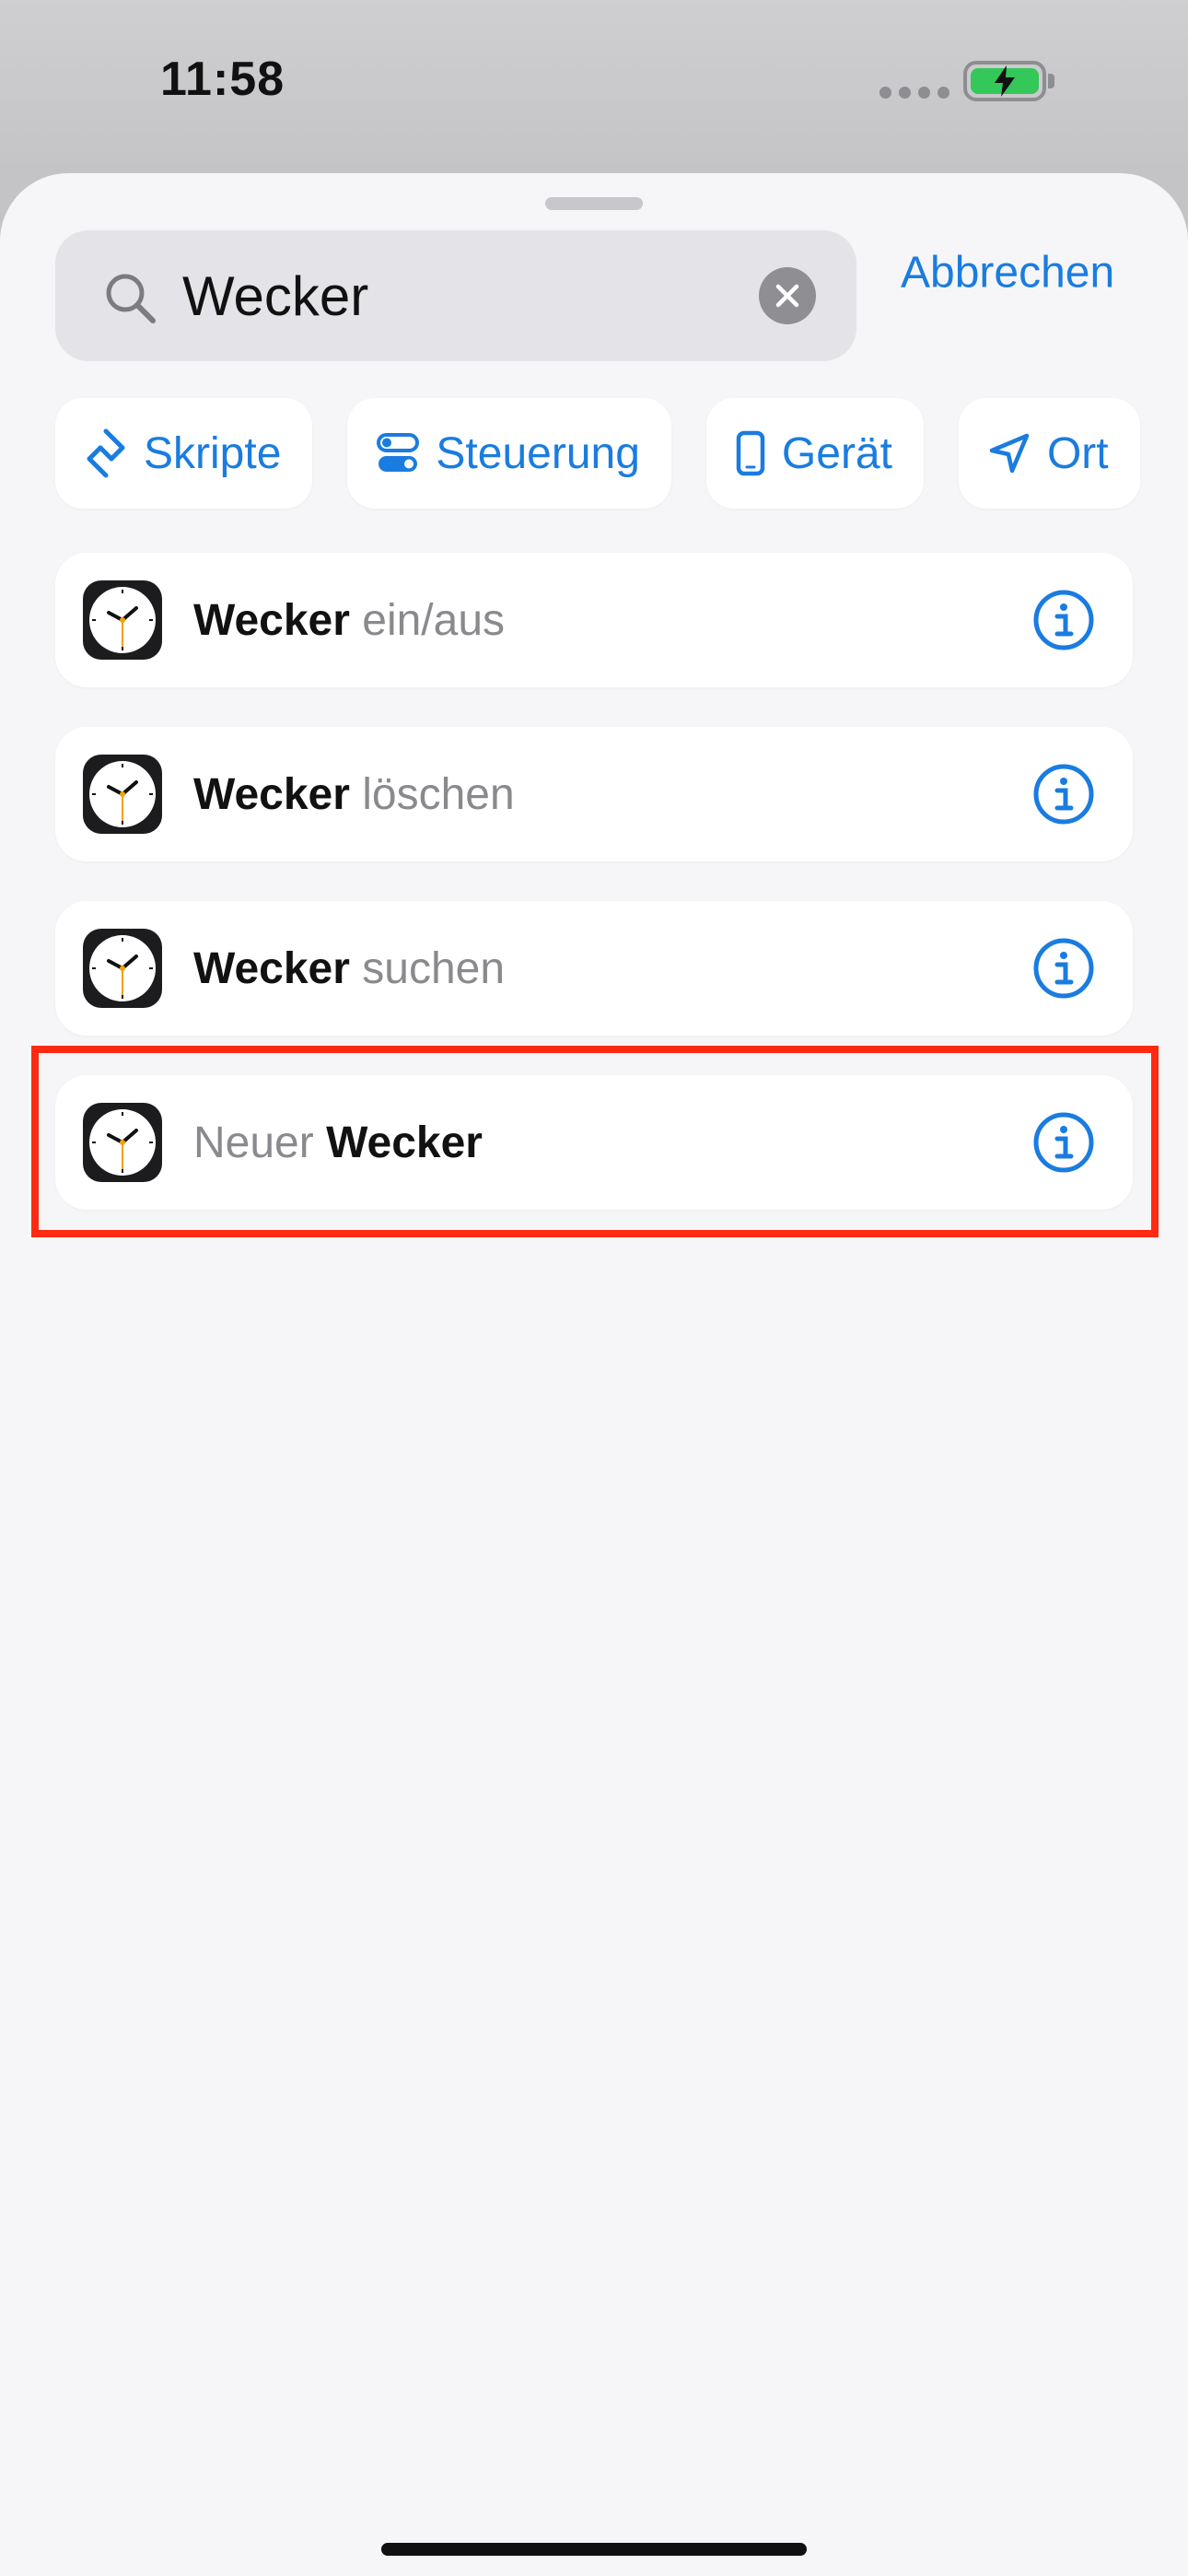  Describe the element at coordinates (594, 968) in the screenshot. I see `result-row: Wecker suchen` at that location.